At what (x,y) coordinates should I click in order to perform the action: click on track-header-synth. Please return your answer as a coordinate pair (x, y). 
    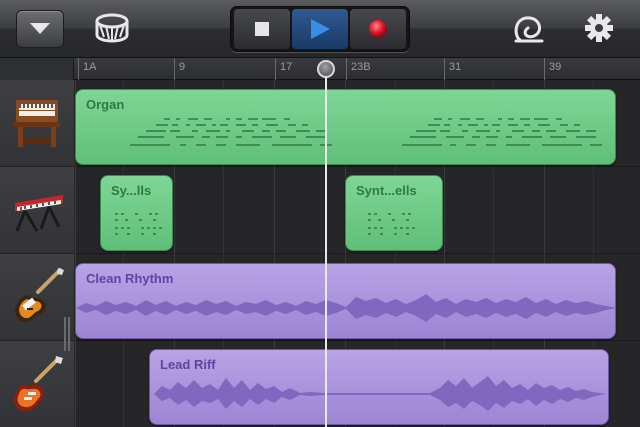
    Looking at the image, I should click on (37, 210).